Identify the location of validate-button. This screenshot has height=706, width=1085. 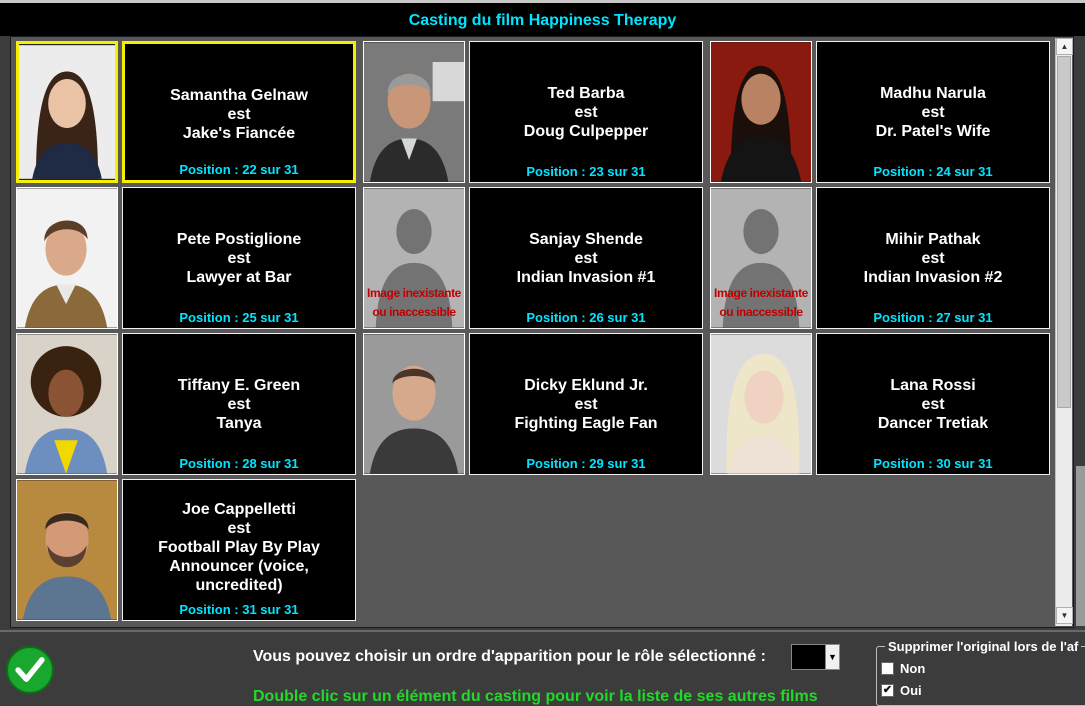
(30, 670).